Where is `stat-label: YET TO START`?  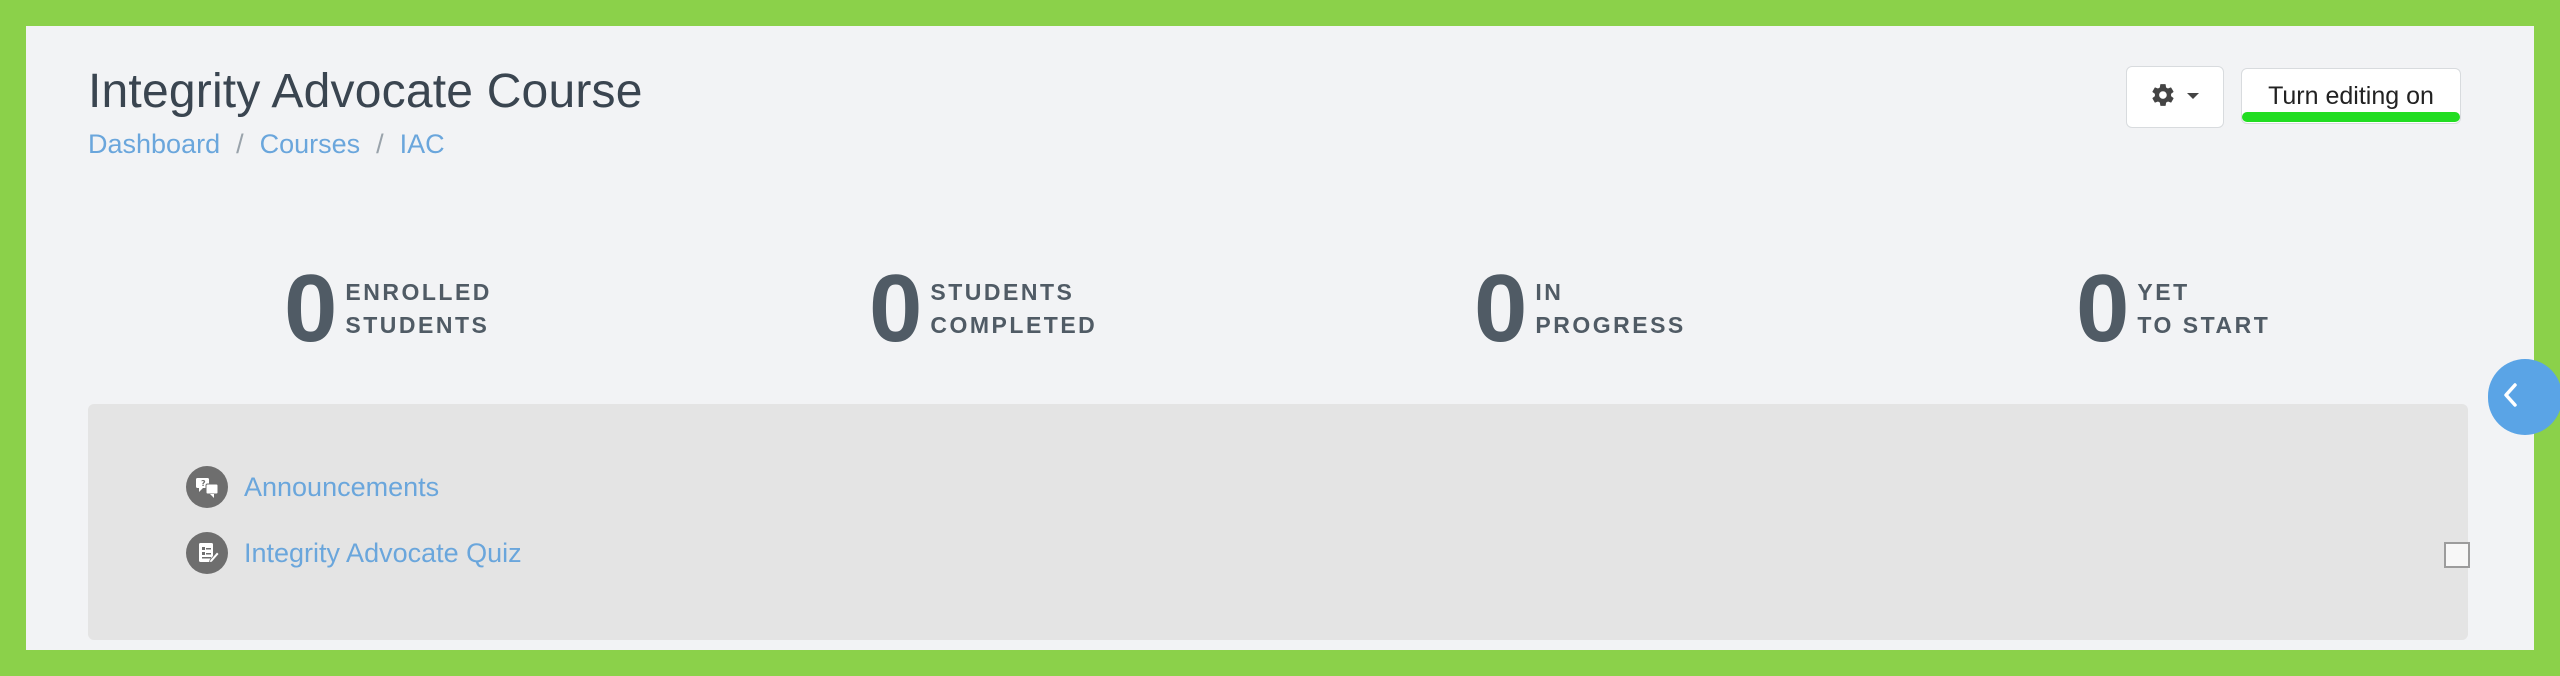 stat-label: YET TO START is located at coordinates (2203, 309).